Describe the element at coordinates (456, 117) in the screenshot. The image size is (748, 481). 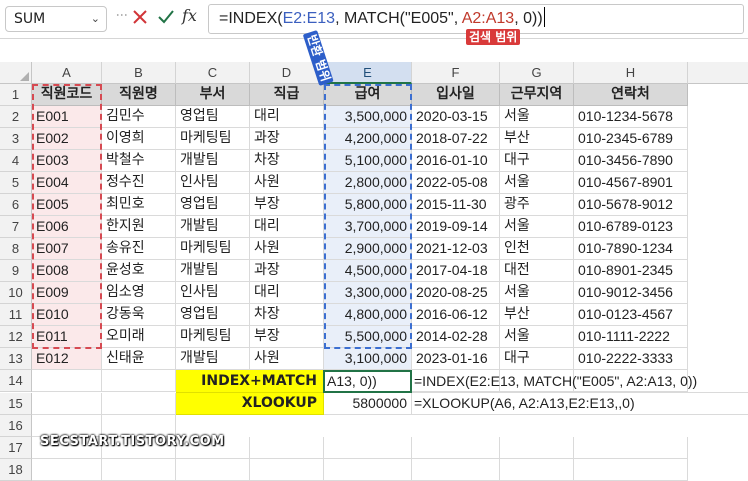
I see `table-cell: 2020-03-15` at that location.